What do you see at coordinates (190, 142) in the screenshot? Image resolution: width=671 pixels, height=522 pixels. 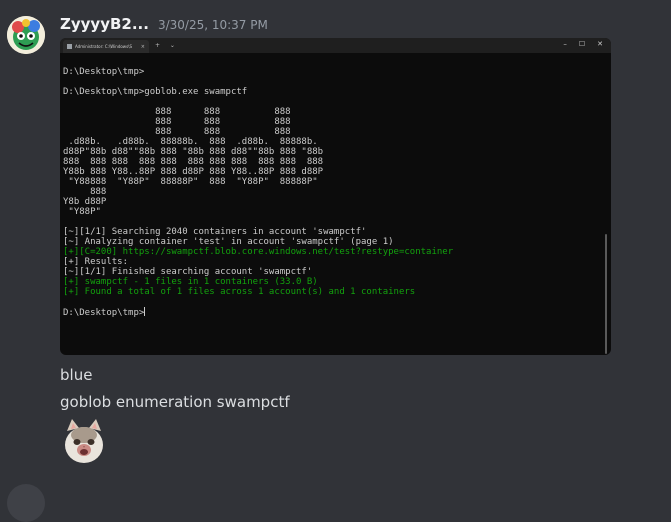 I see `terminal-line: .d88b. .d88b. 88888b. 888 .d88b. 88888b.` at bounding box center [190, 142].